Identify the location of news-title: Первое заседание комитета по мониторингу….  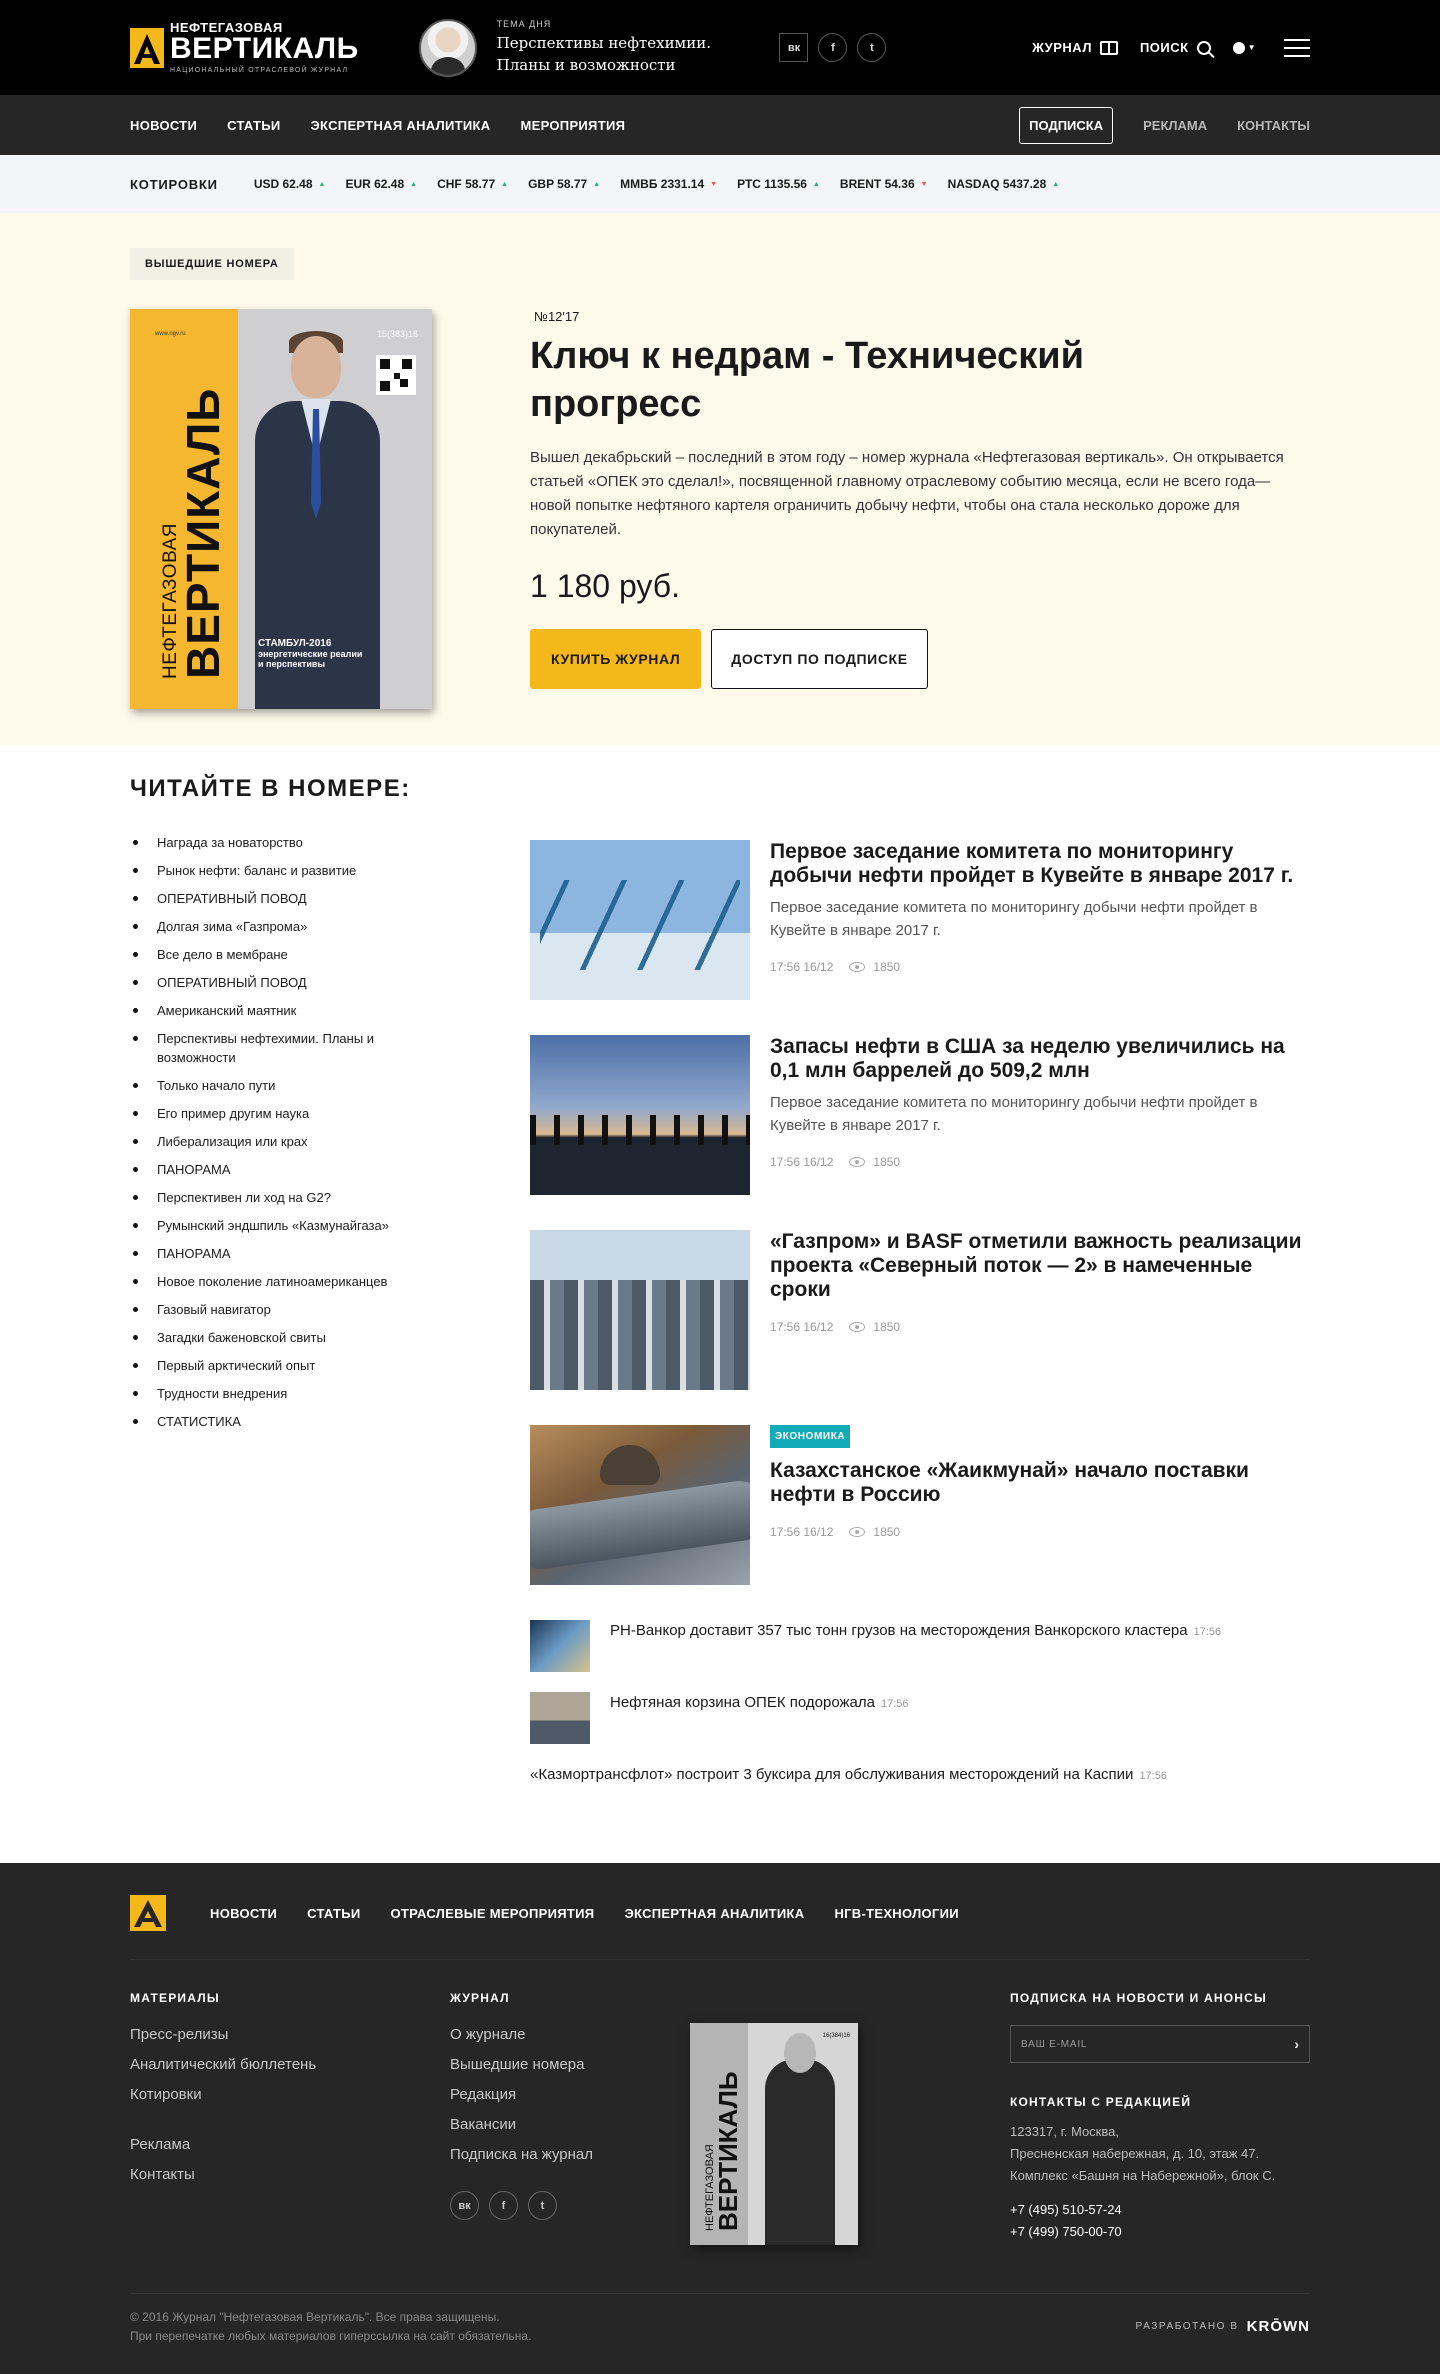
(1040, 864).